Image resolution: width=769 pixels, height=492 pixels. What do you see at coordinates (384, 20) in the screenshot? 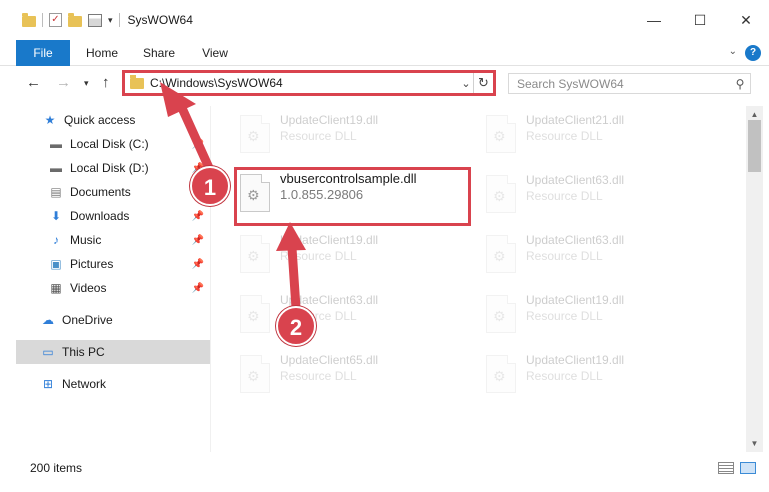
I see `title-bar: ✓ ▾ SysWOW64 — ☐ ✕` at bounding box center [384, 20].